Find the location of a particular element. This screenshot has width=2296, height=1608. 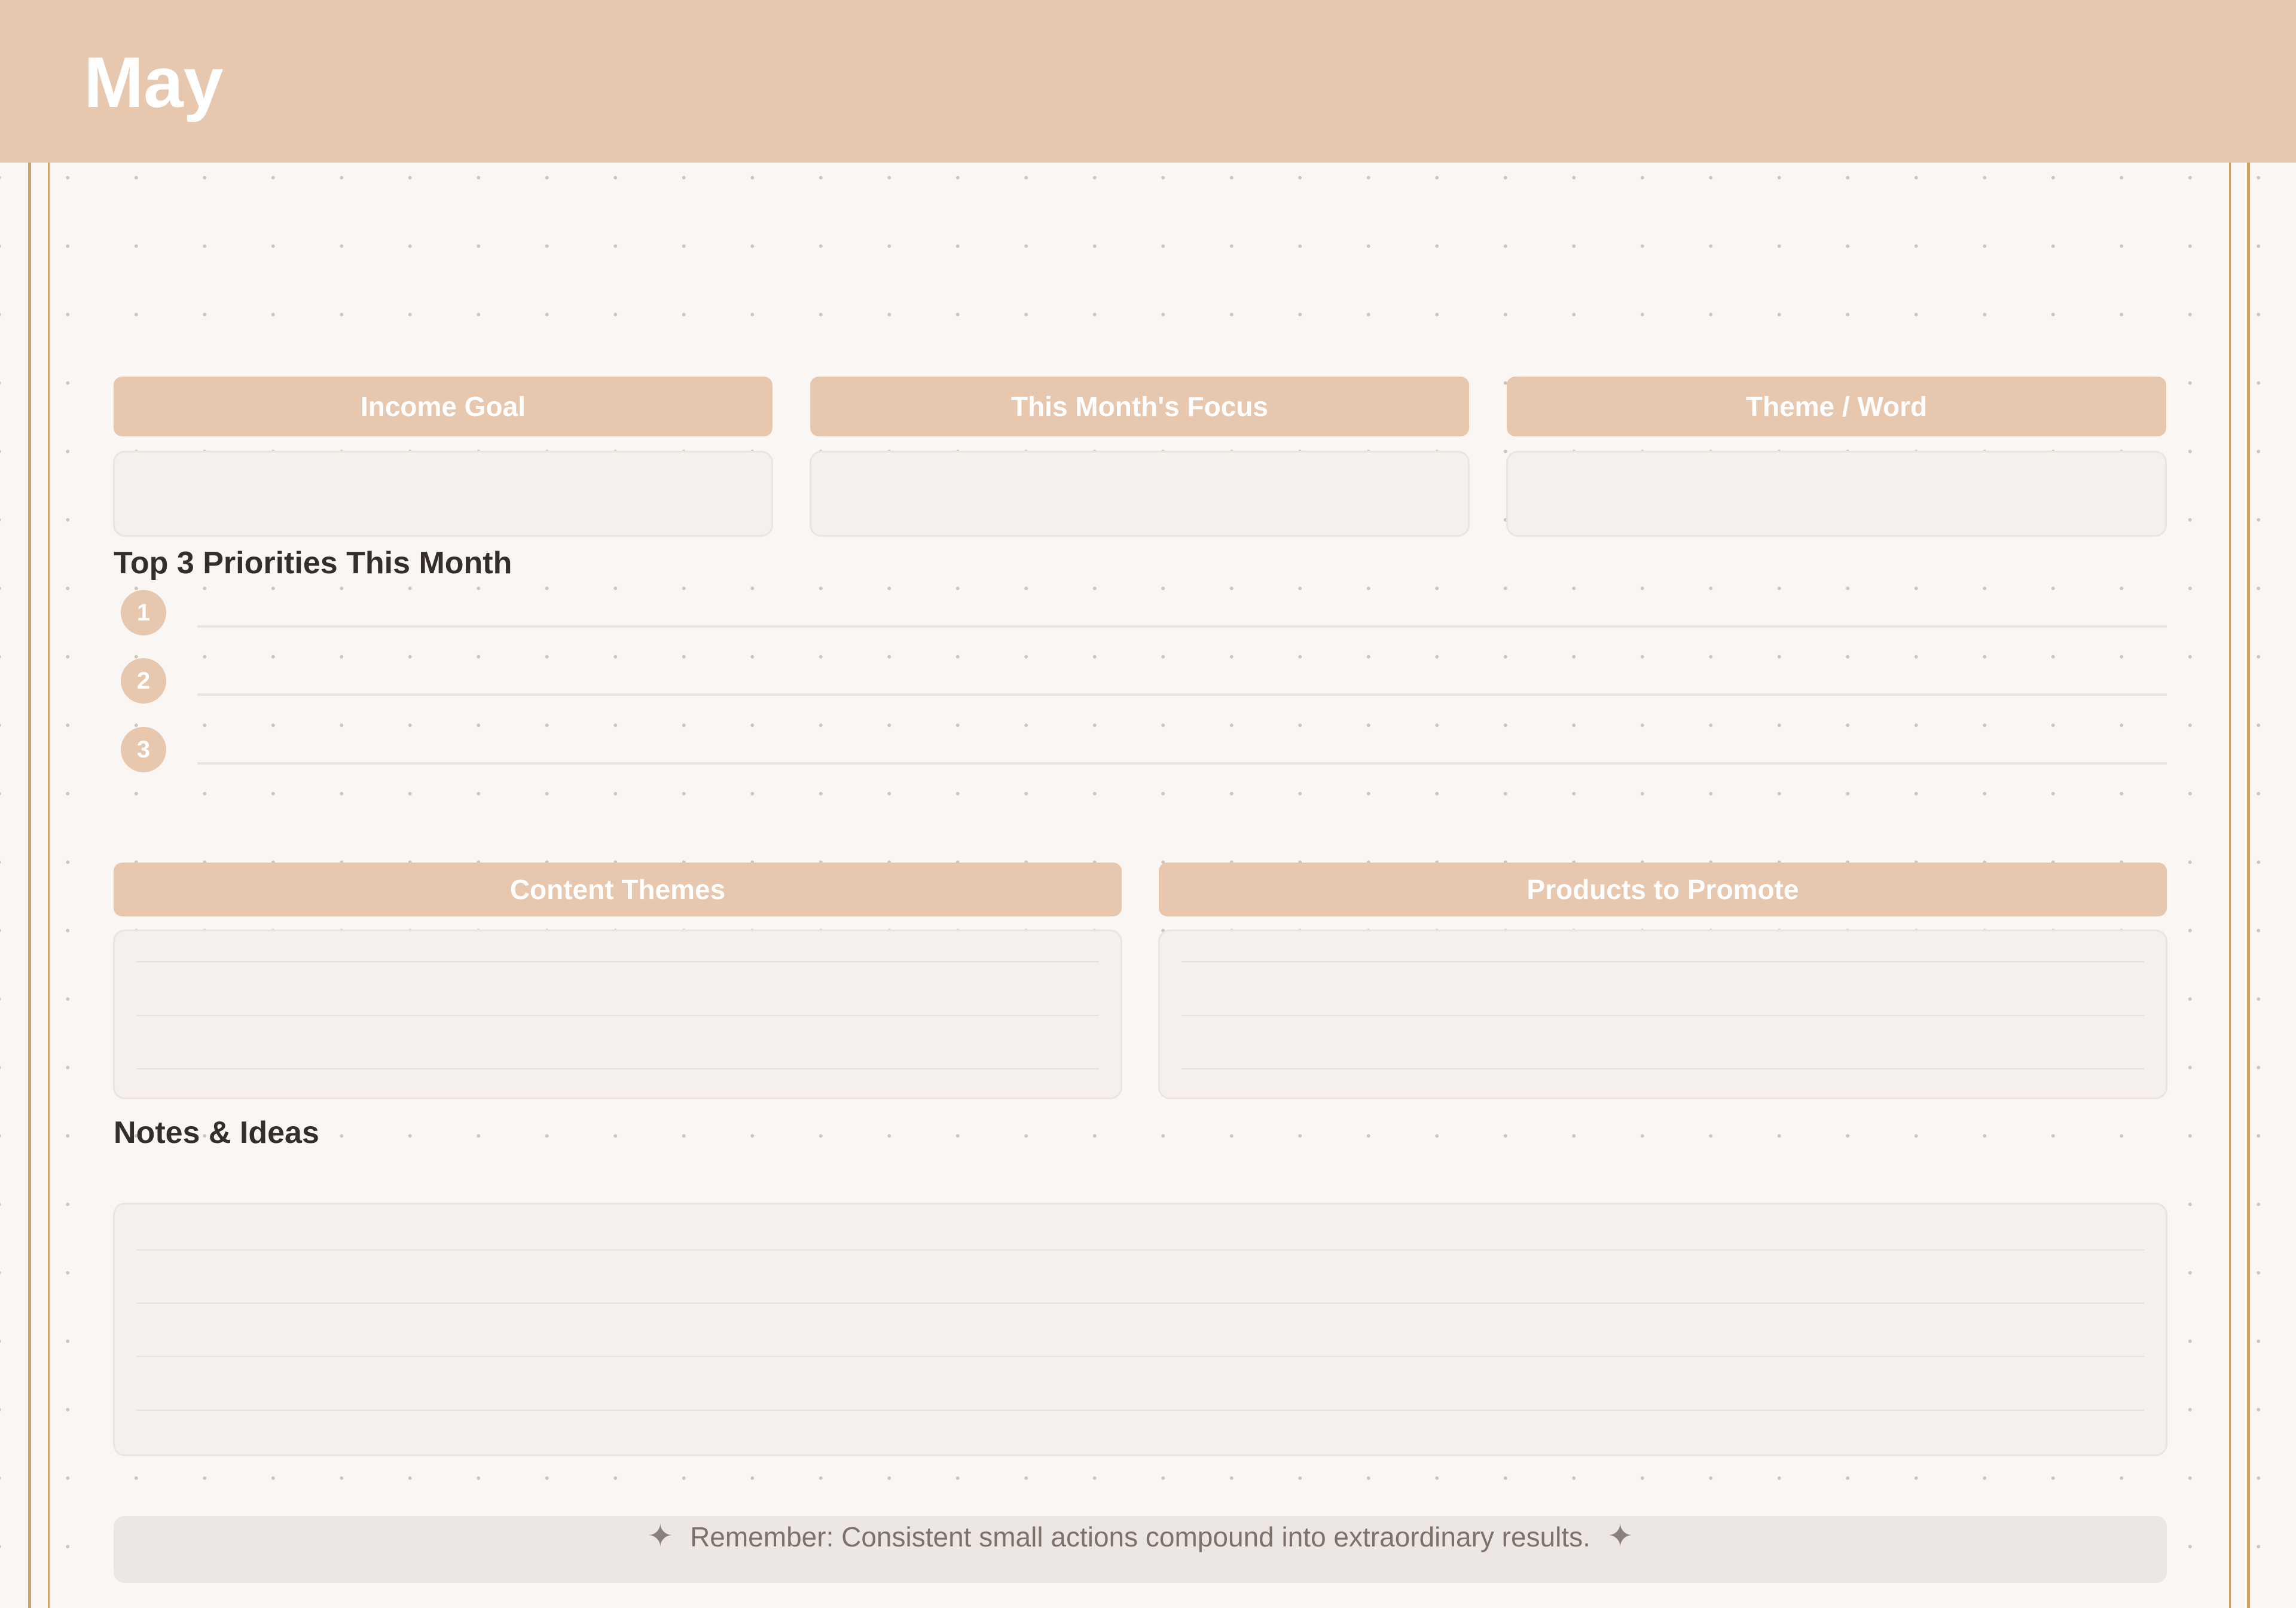

content-themes-header: Content Themes is located at coordinates (618, 889).